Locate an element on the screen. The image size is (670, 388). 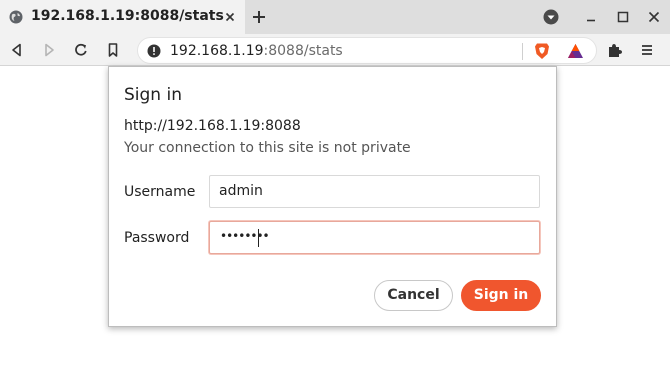
divider is located at coordinates (522, 51).